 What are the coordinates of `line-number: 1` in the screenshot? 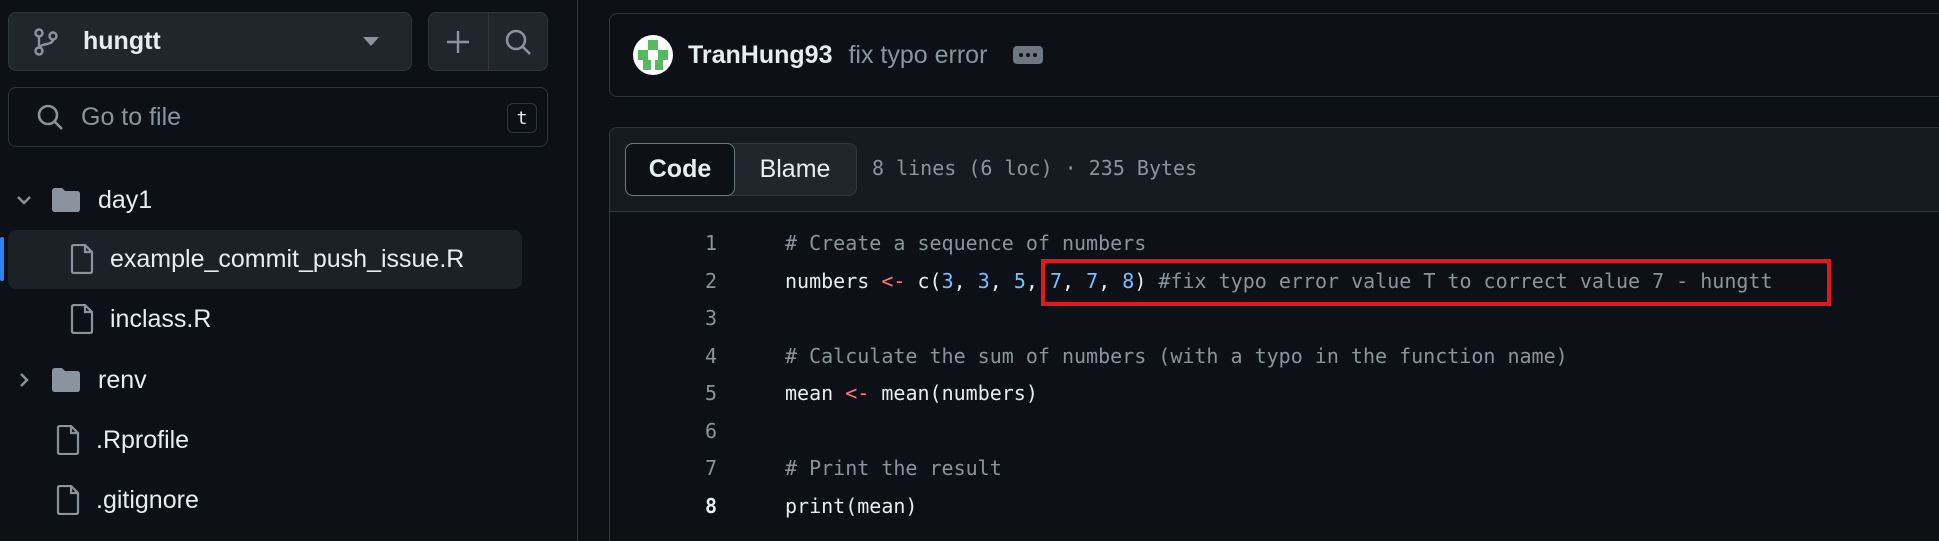 It's located at (663, 243).